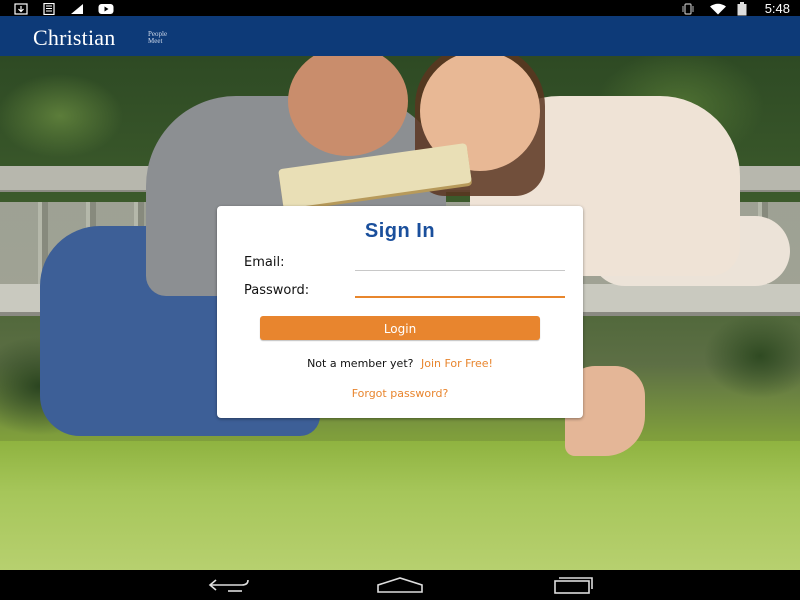  What do you see at coordinates (264, 262) in the screenshot?
I see `email-label: Email:` at bounding box center [264, 262].